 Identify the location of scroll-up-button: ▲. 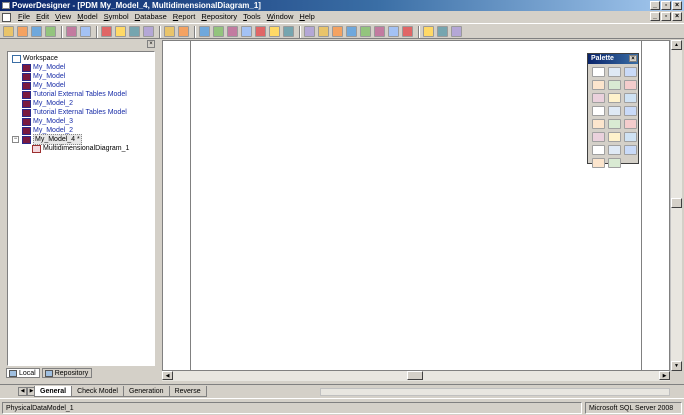
(676, 45).